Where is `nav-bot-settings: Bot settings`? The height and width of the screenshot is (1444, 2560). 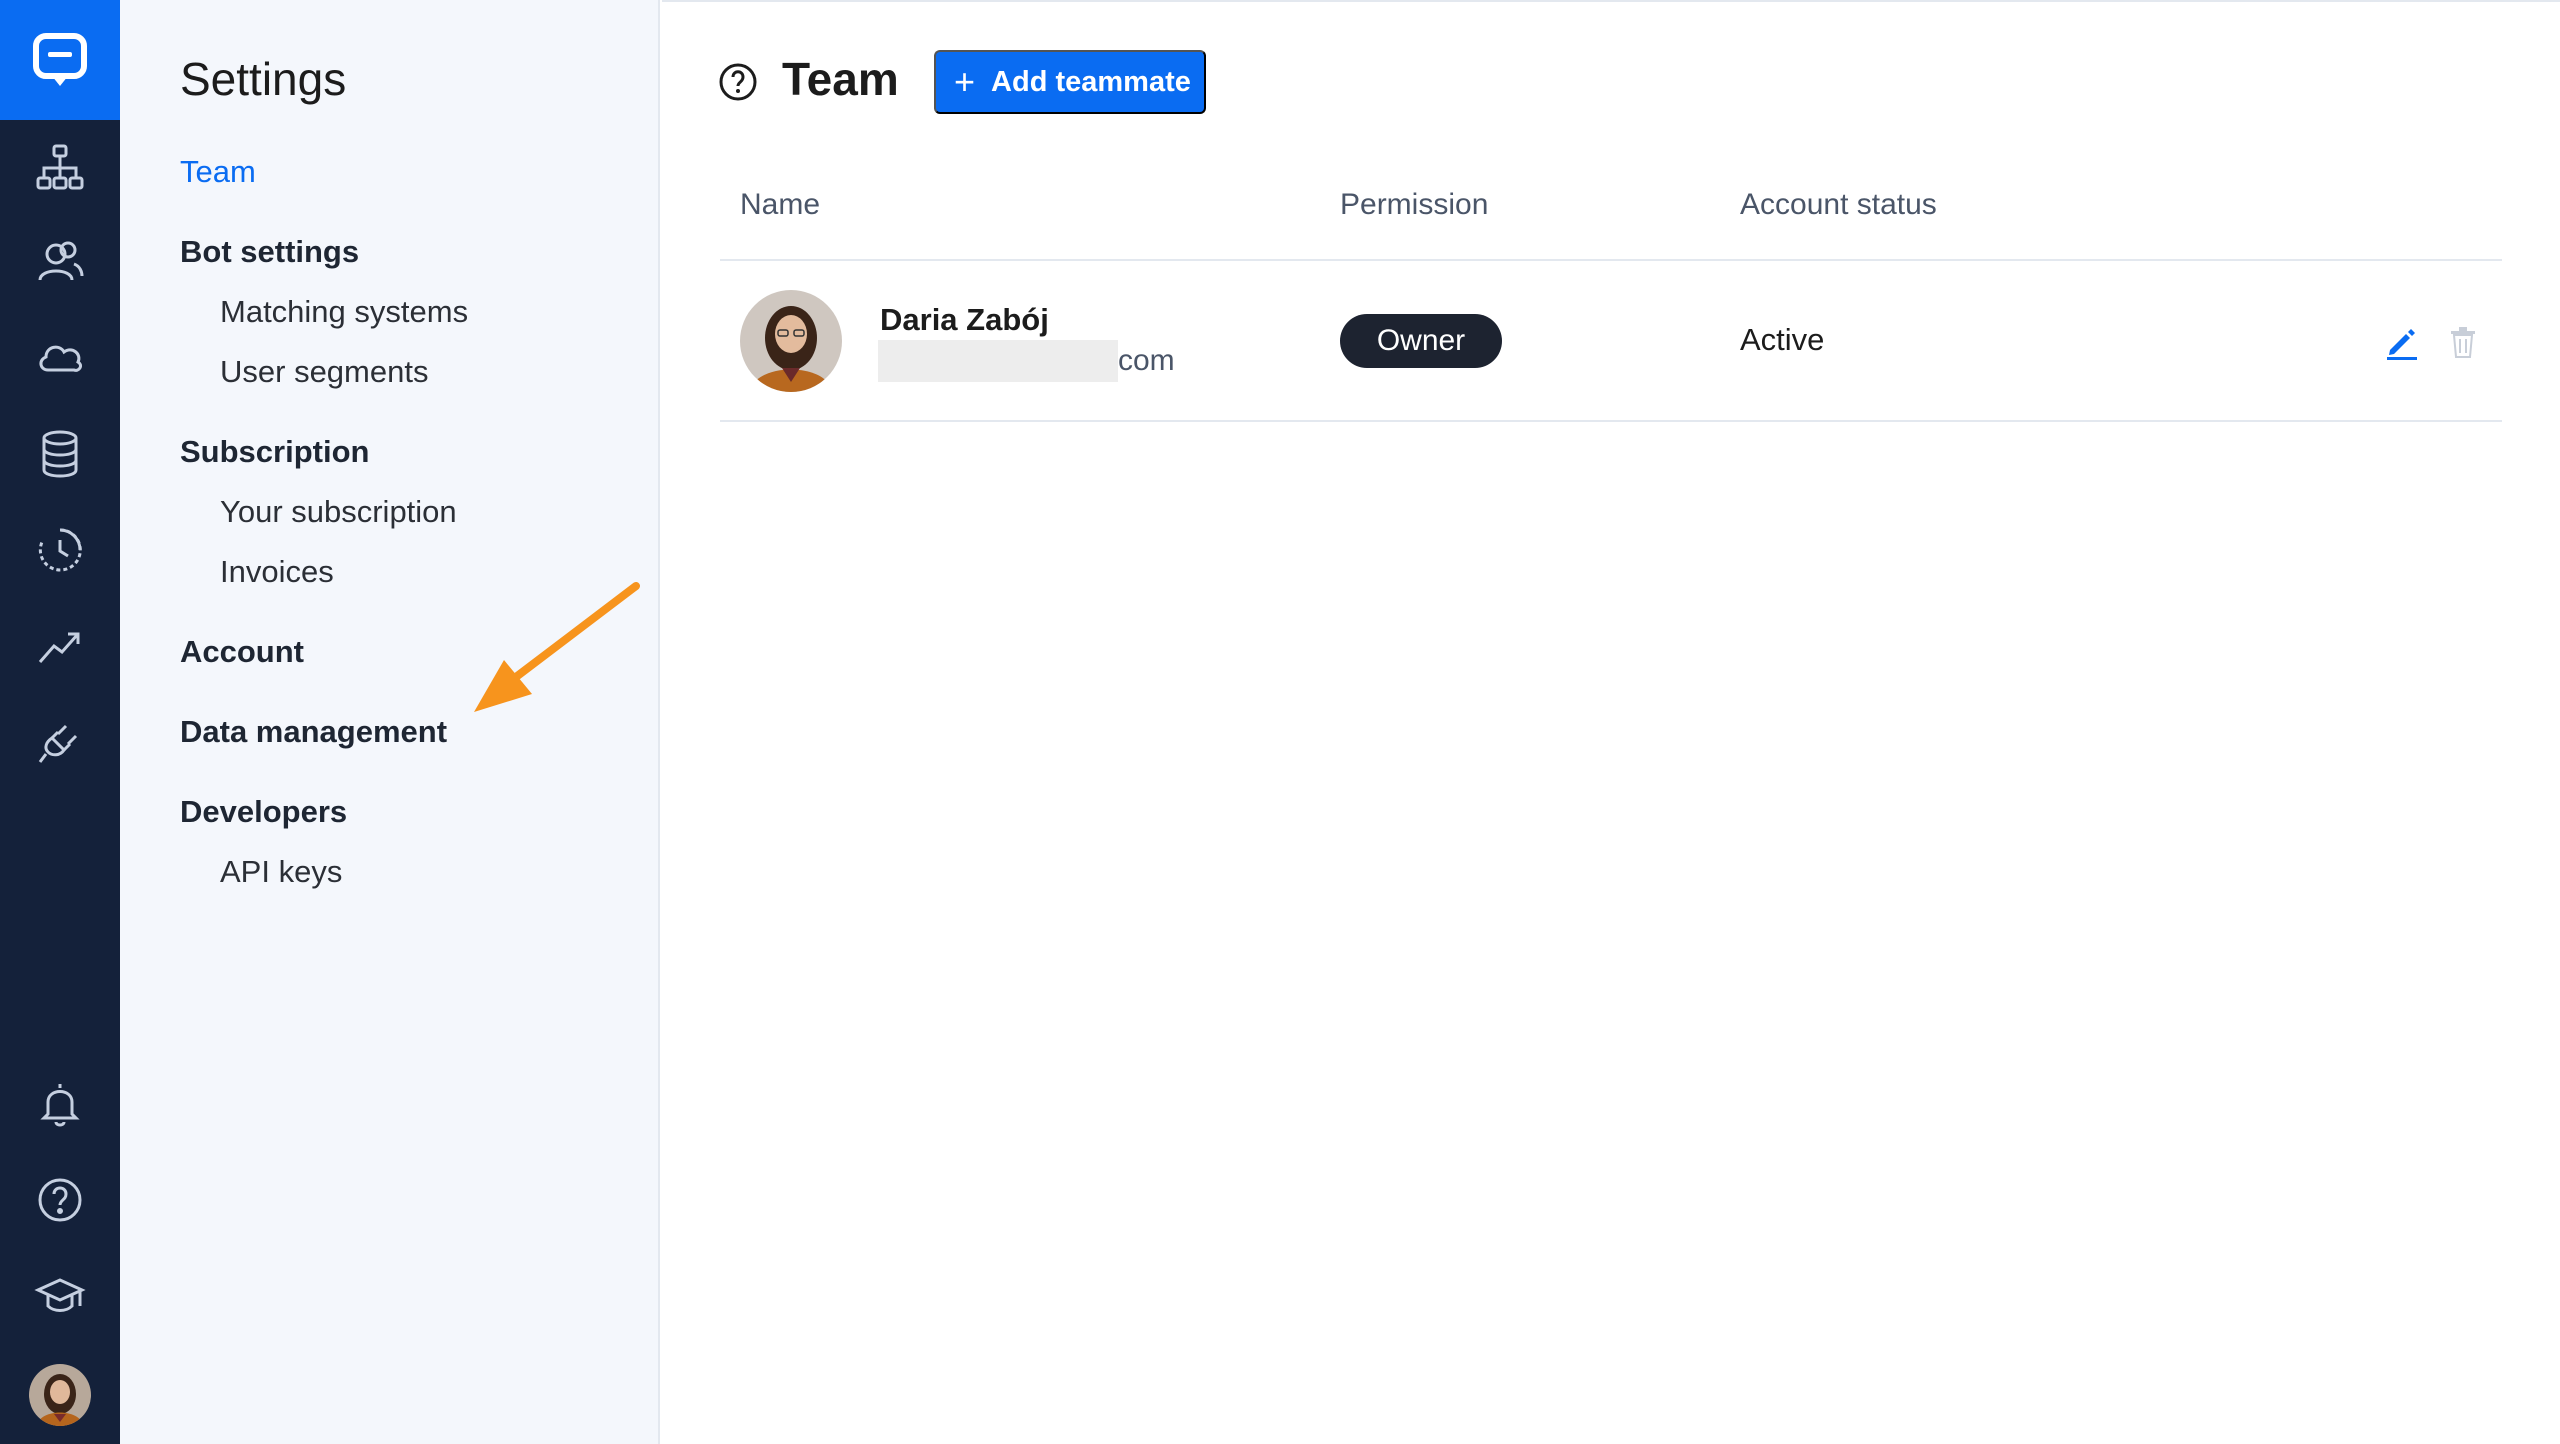
nav-bot-settings: Bot settings is located at coordinates (269, 252).